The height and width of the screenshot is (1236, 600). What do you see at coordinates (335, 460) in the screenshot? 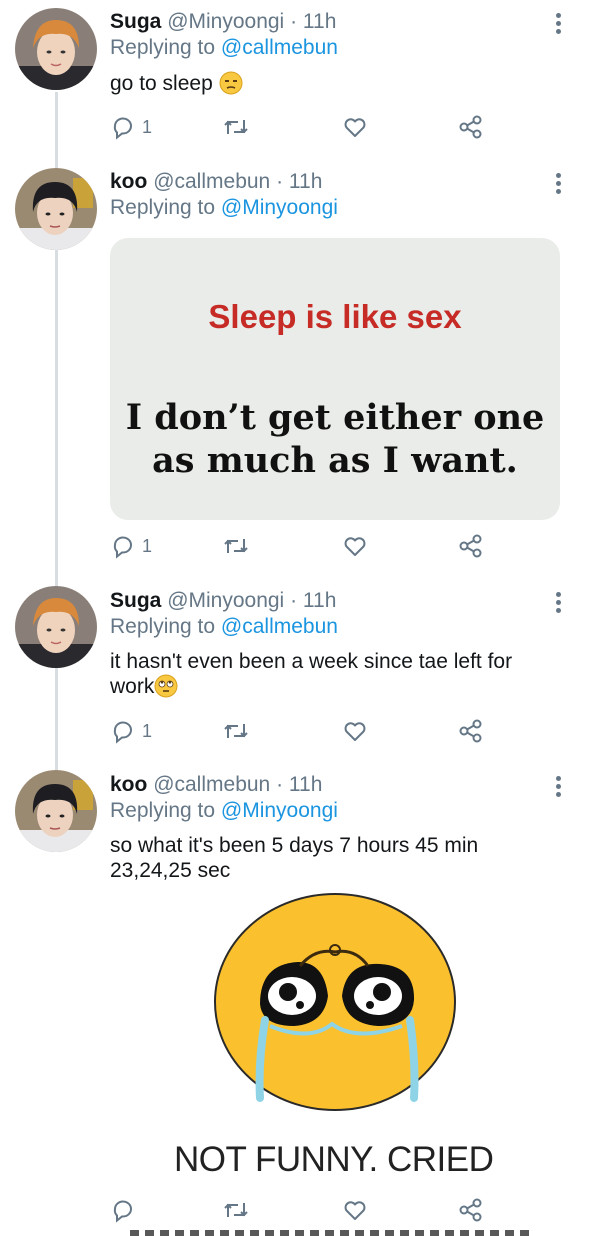
I see `meme-body-line: as much as I want.` at bounding box center [335, 460].